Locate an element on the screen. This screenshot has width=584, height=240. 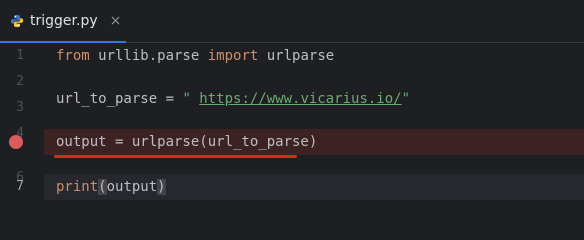
breakpoint-icon is located at coordinates (16, 142).